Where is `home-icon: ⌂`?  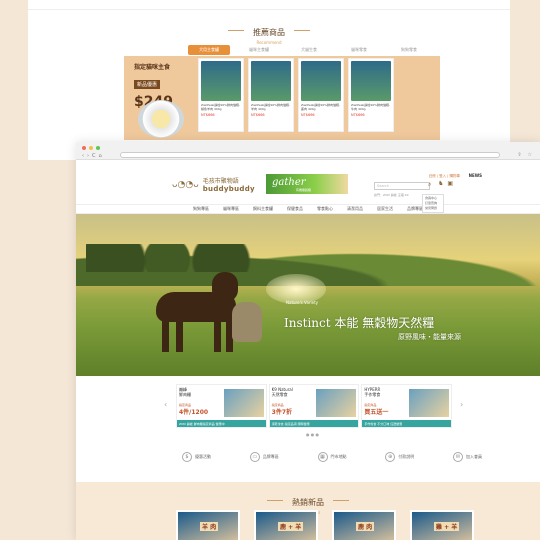 home-icon: ⌂ is located at coordinates (100, 156).